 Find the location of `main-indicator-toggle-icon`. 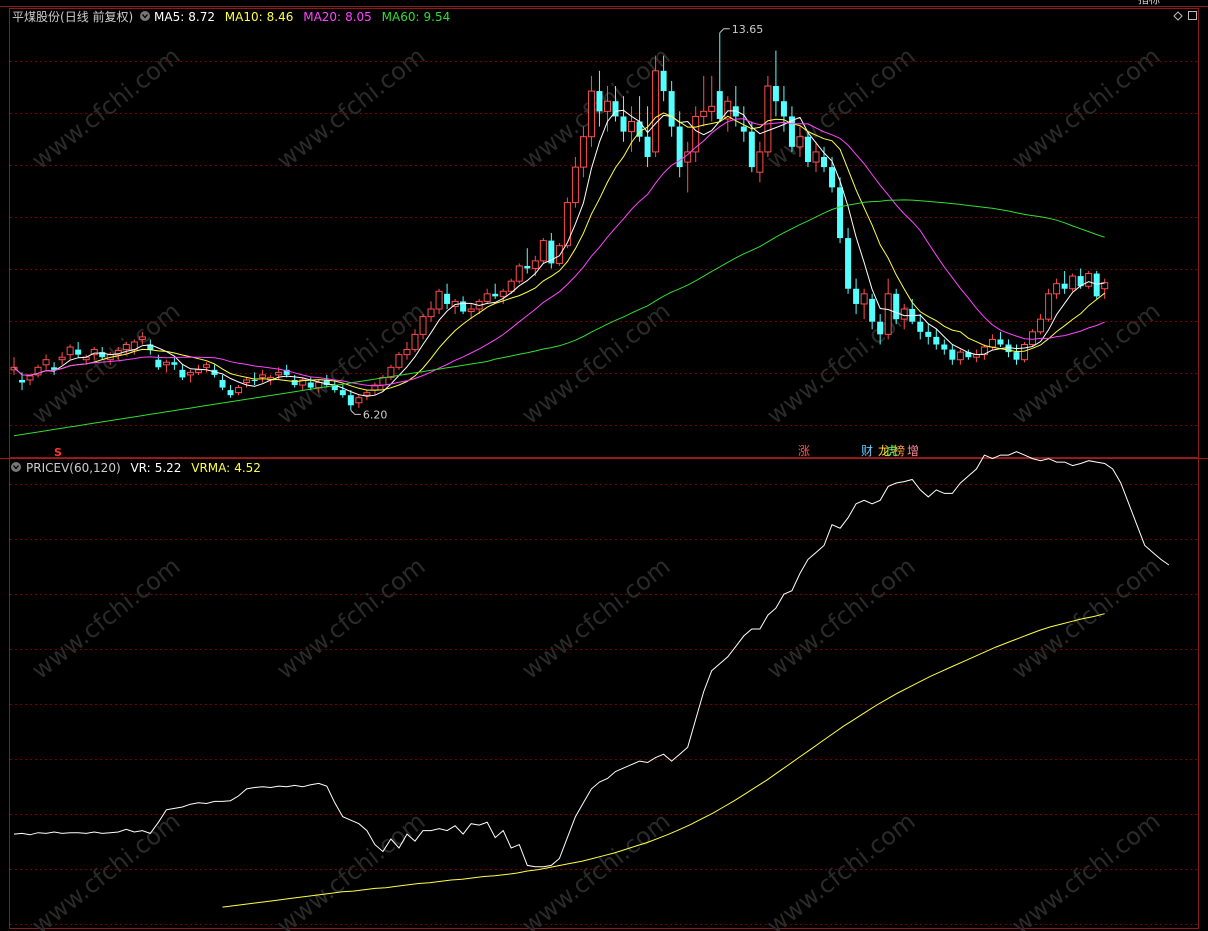

main-indicator-toggle-icon is located at coordinates (145, 16).